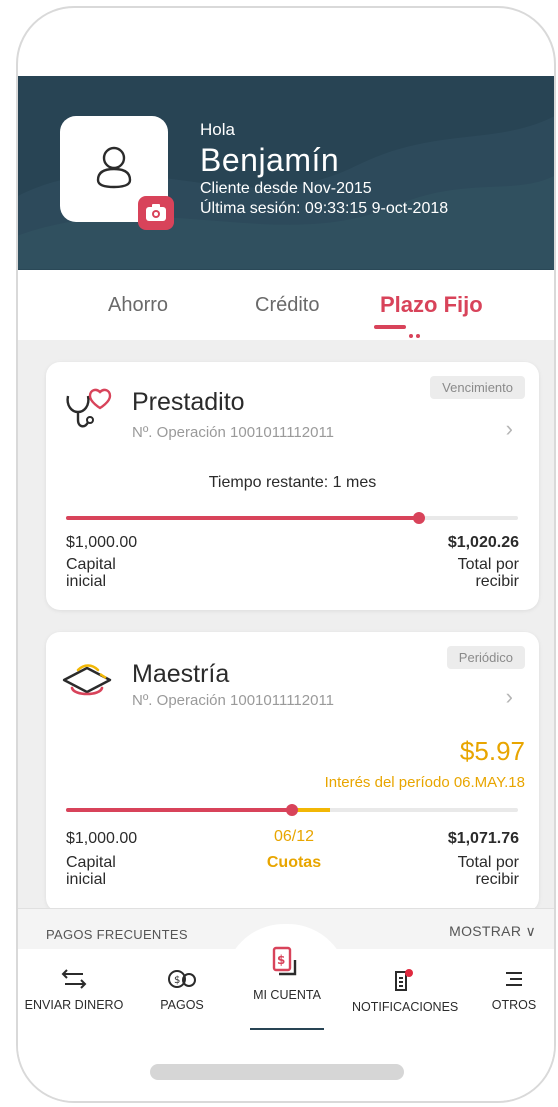 The width and height of the screenshot is (558, 1107). I want to click on total-amount: $1,071.76, so click(483, 838).